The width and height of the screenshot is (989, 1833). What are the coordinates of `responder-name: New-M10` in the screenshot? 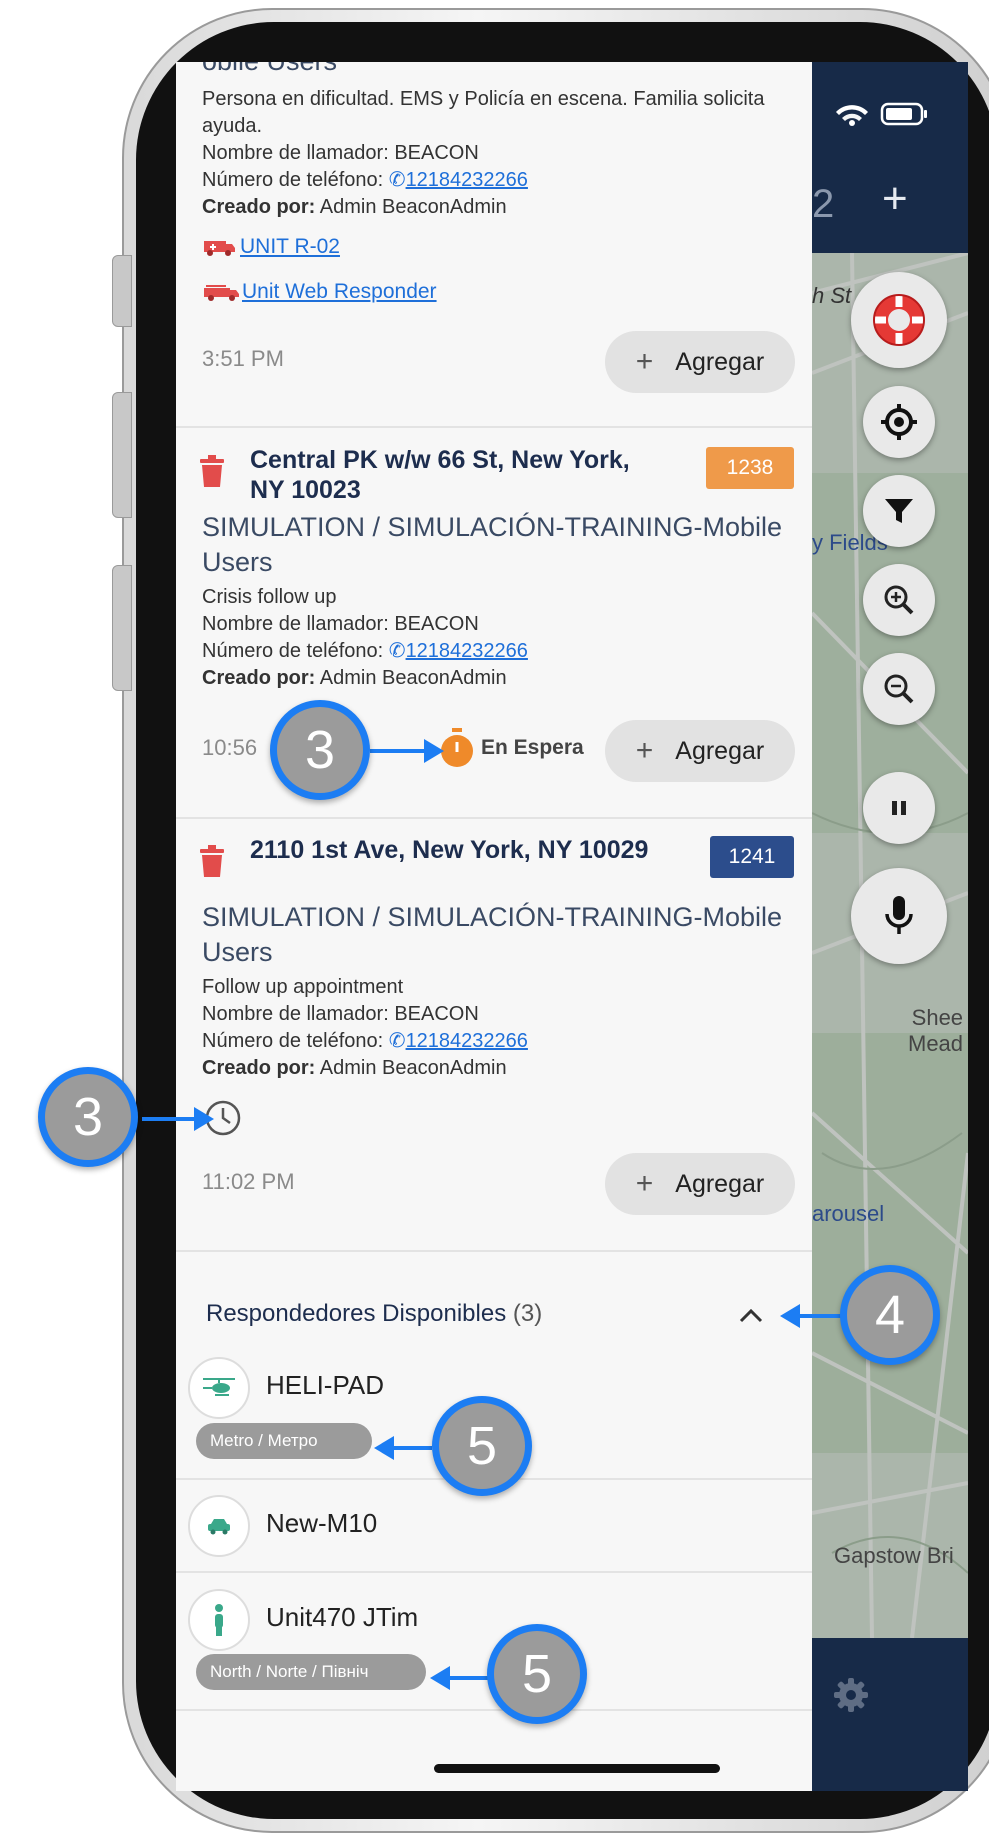 It's located at (321, 1523).